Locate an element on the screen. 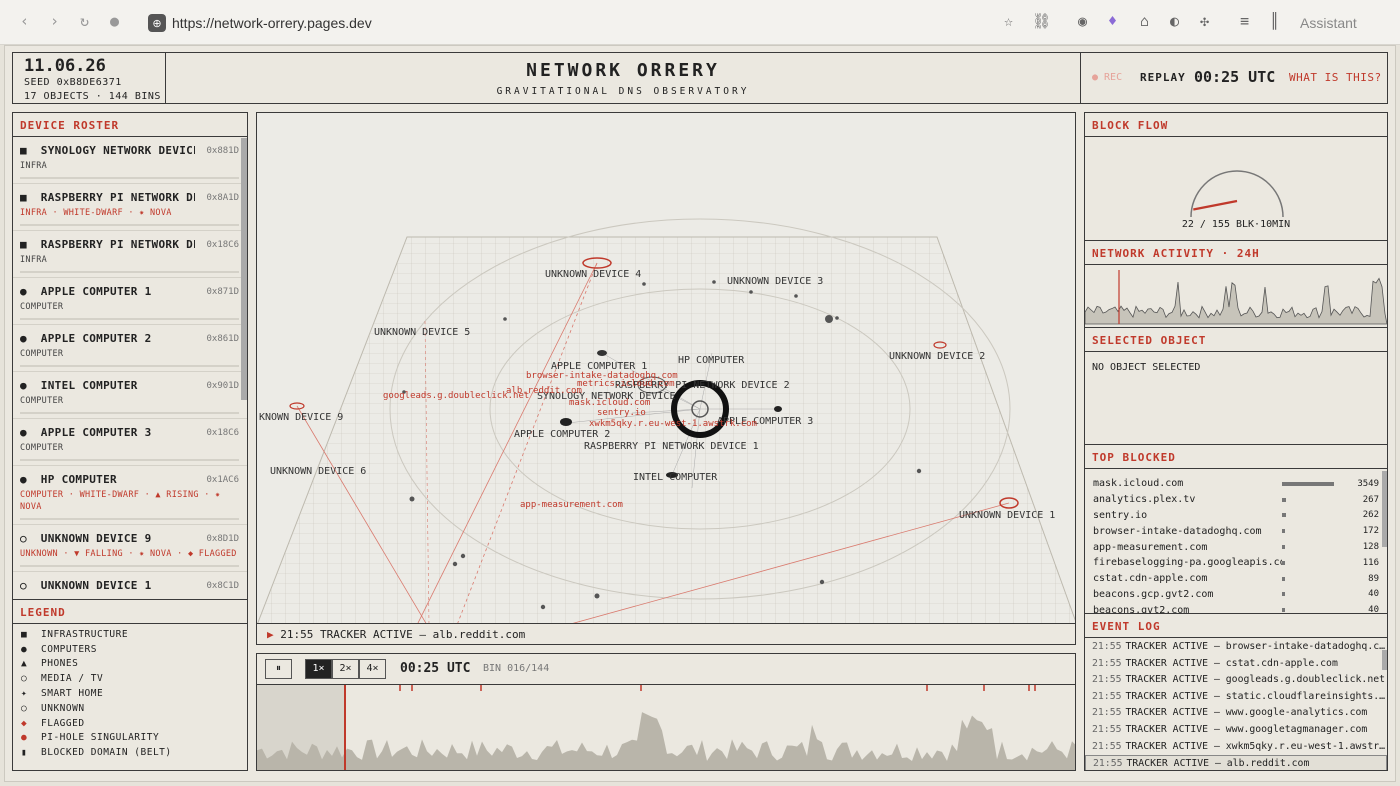  link-icon: ⛓ is located at coordinates (1041, 21).